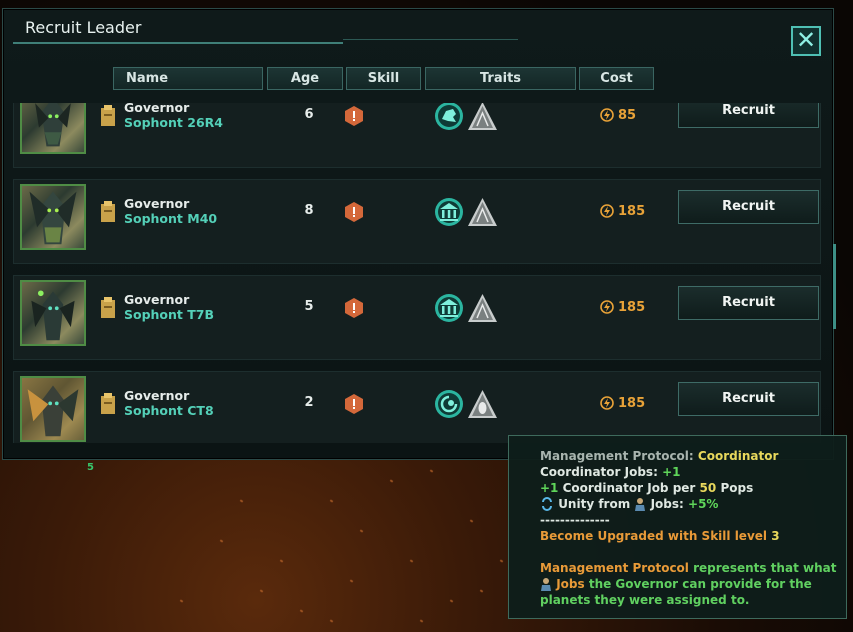  What do you see at coordinates (309, 402) in the screenshot?
I see `leader-age: 2` at bounding box center [309, 402].